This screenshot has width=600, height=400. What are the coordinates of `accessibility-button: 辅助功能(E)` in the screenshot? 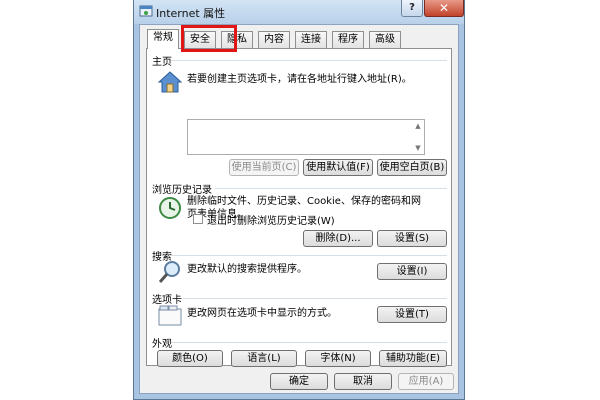 It's located at (413, 358).